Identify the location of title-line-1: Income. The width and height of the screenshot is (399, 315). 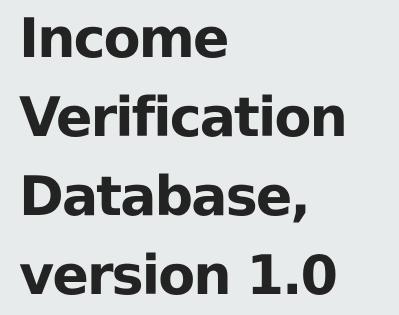
(124, 38).